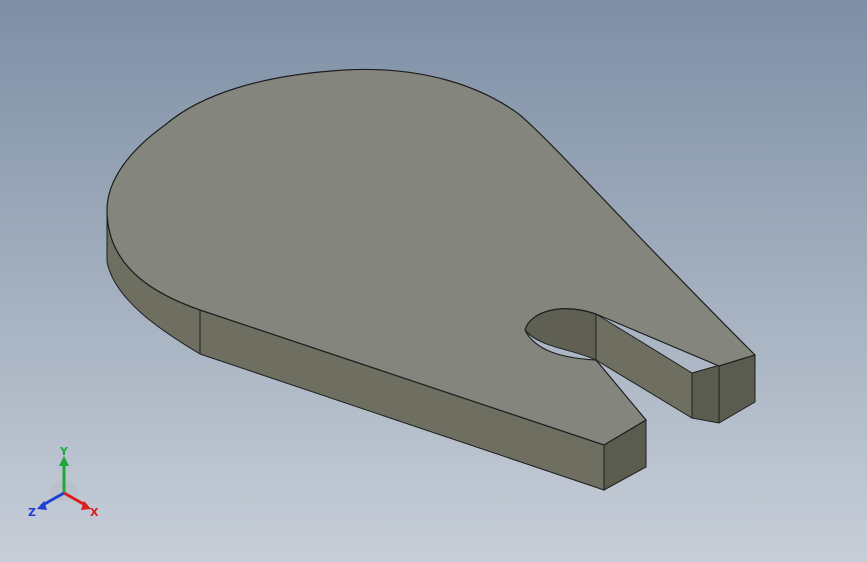 Image resolution: width=867 pixels, height=562 pixels. What do you see at coordinates (32, 512) in the screenshot?
I see `z-axis-label: Z` at bounding box center [32, 512].